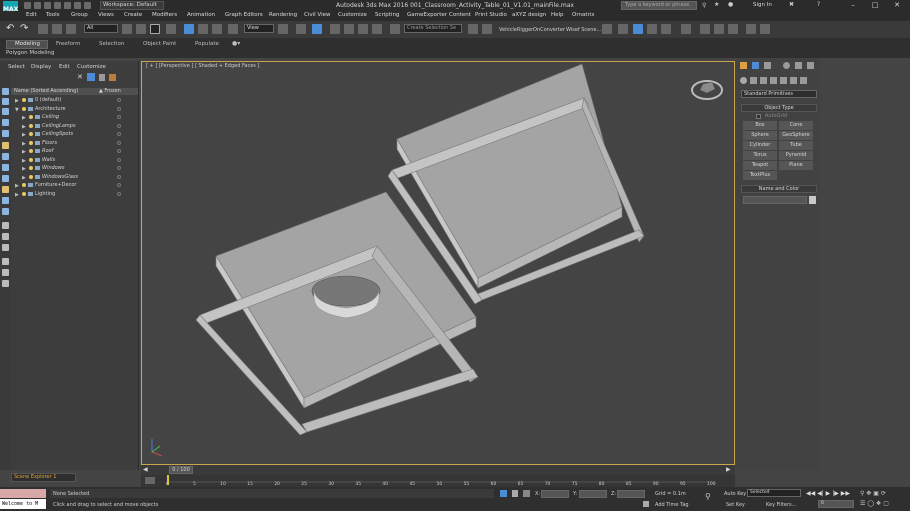 Image resolution: width=910 pixels, height=511 pixels. What do you see at coordinates (705, 29) in the screenshot?
I see `render-setup-icon` at bounding box center [705, 29].